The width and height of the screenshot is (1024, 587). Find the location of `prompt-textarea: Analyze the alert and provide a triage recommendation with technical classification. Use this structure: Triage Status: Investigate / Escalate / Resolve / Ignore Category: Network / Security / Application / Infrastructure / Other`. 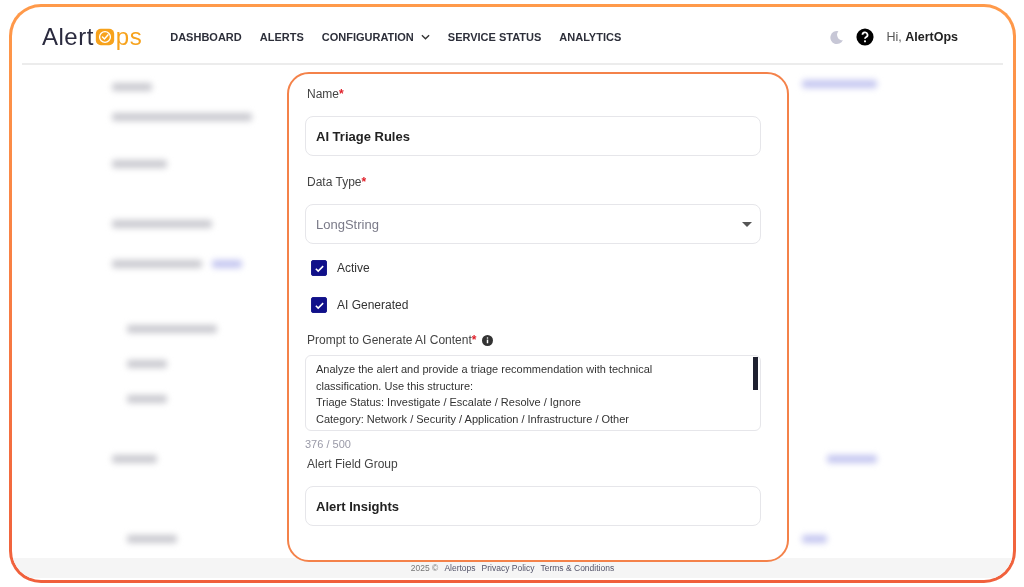

prompt-textarea: Analyze the alert and provide a triage recommendation with technical classification. Use this structure: Triage Status: Investigate / Escalate / Resolve / Ignore Category: Network / Security / Application / Infrastructure / Other is located at coordinates (533, 393).